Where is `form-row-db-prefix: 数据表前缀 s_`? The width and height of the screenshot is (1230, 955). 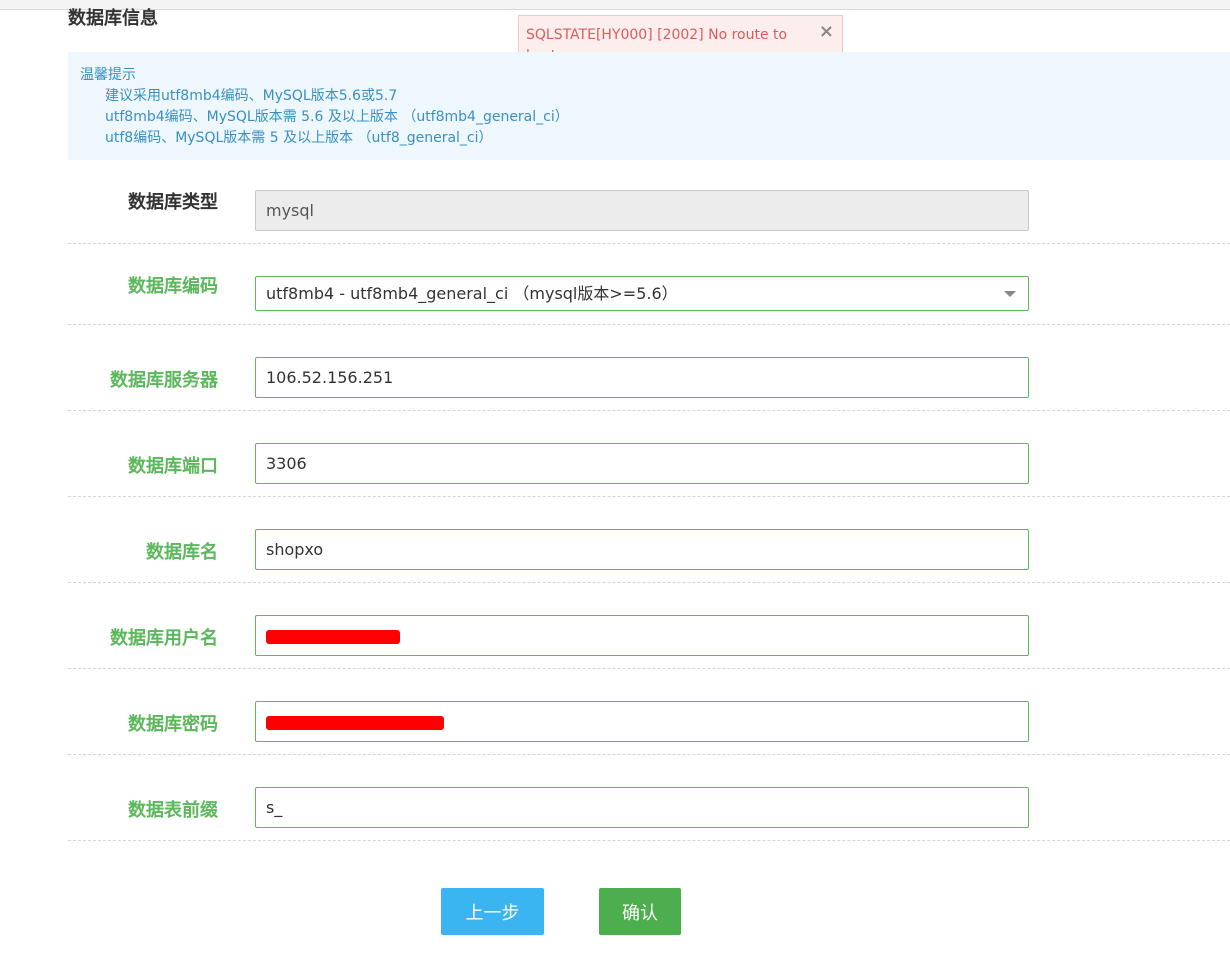 form-row-db-prefix: 数据表前缀 s_ is located at coordinates (649, 798).